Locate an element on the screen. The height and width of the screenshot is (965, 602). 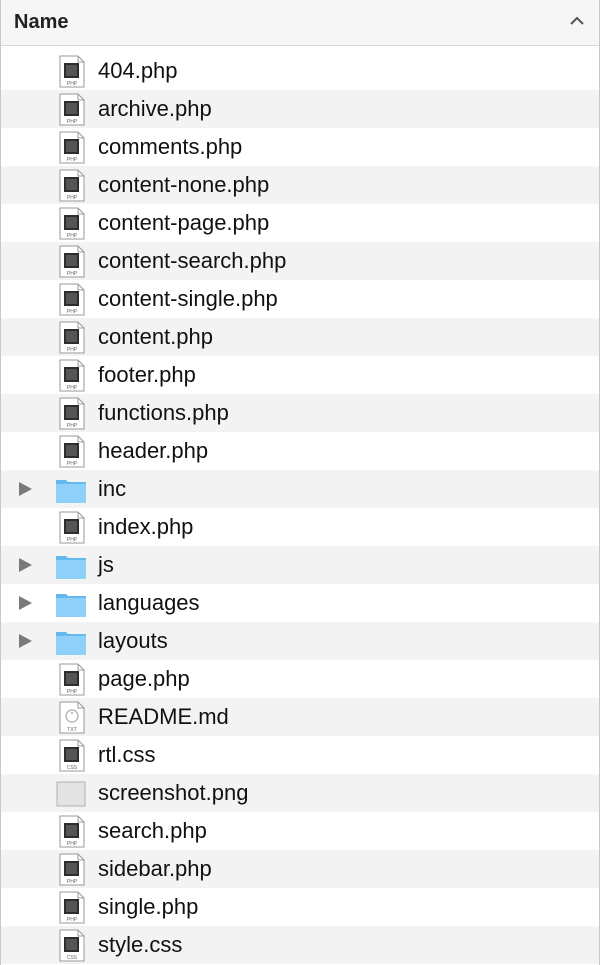
file-name: inc is located at coordinates (112, 488).